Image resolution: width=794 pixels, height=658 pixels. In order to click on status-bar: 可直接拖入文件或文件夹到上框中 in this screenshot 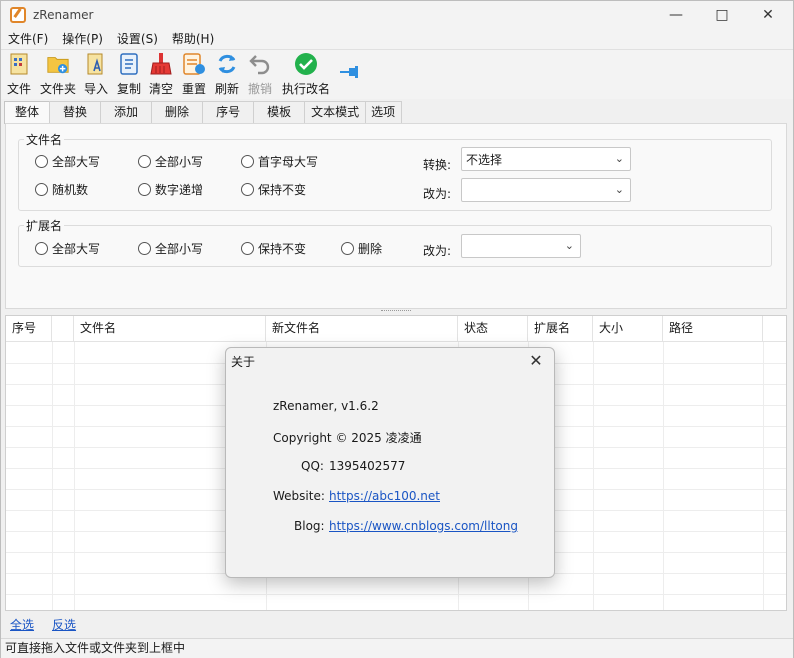, I will do `click(397, 648)`.